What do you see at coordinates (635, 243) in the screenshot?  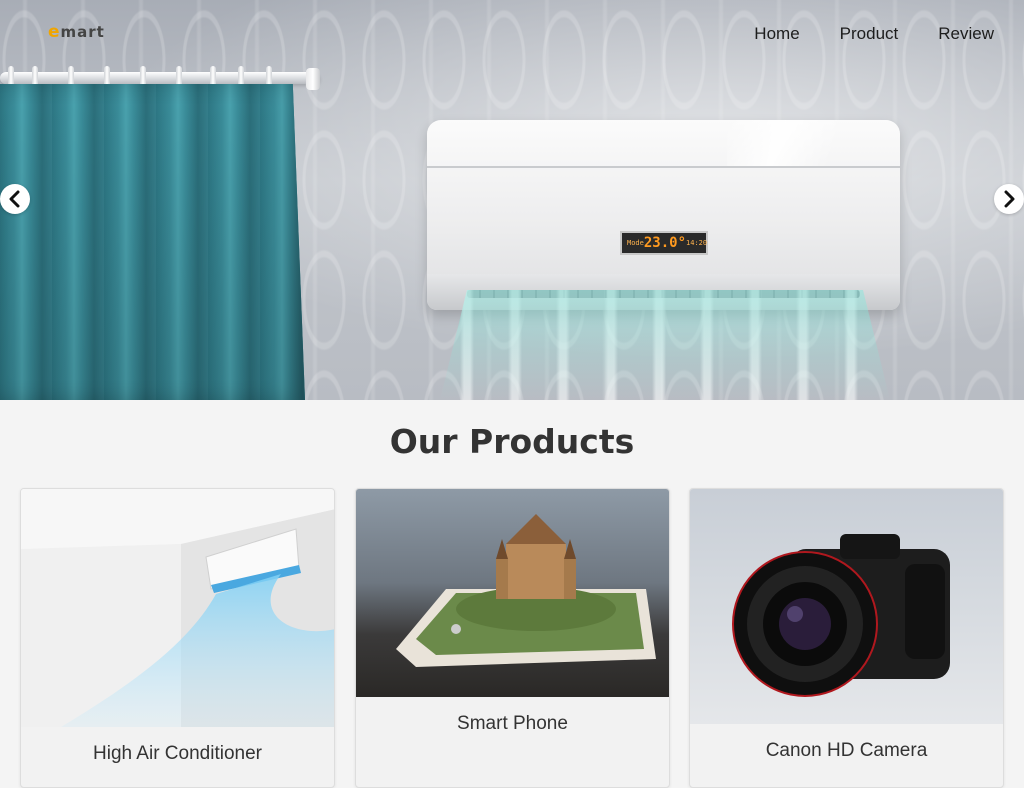 I see `ac-display-mode: Mode` at bounding box center [635, 243].